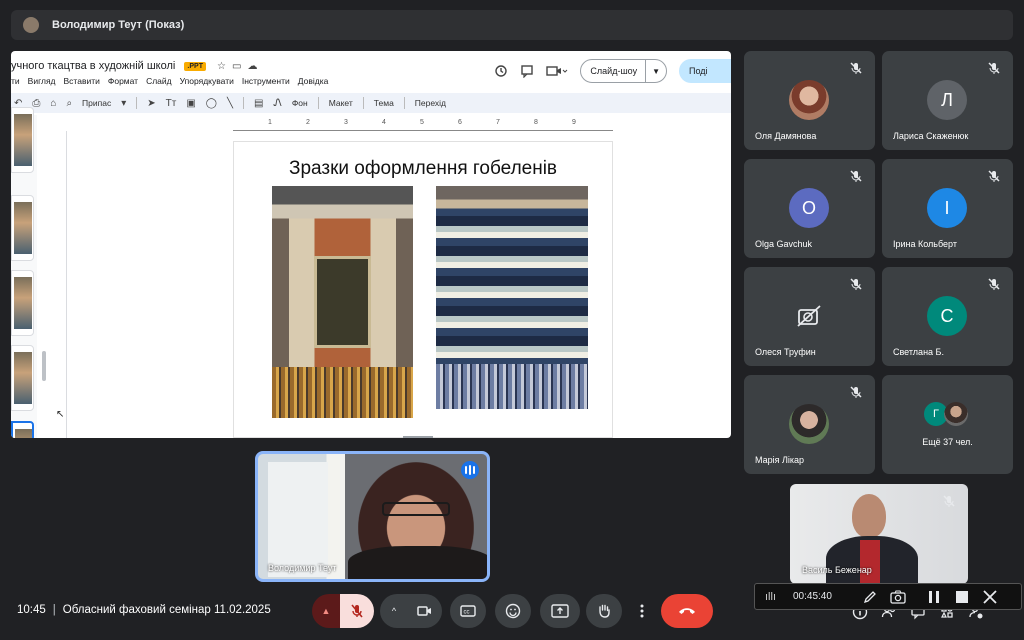 The image size is (1024, 640). I want to click on avatar: C, so click(947, 316).